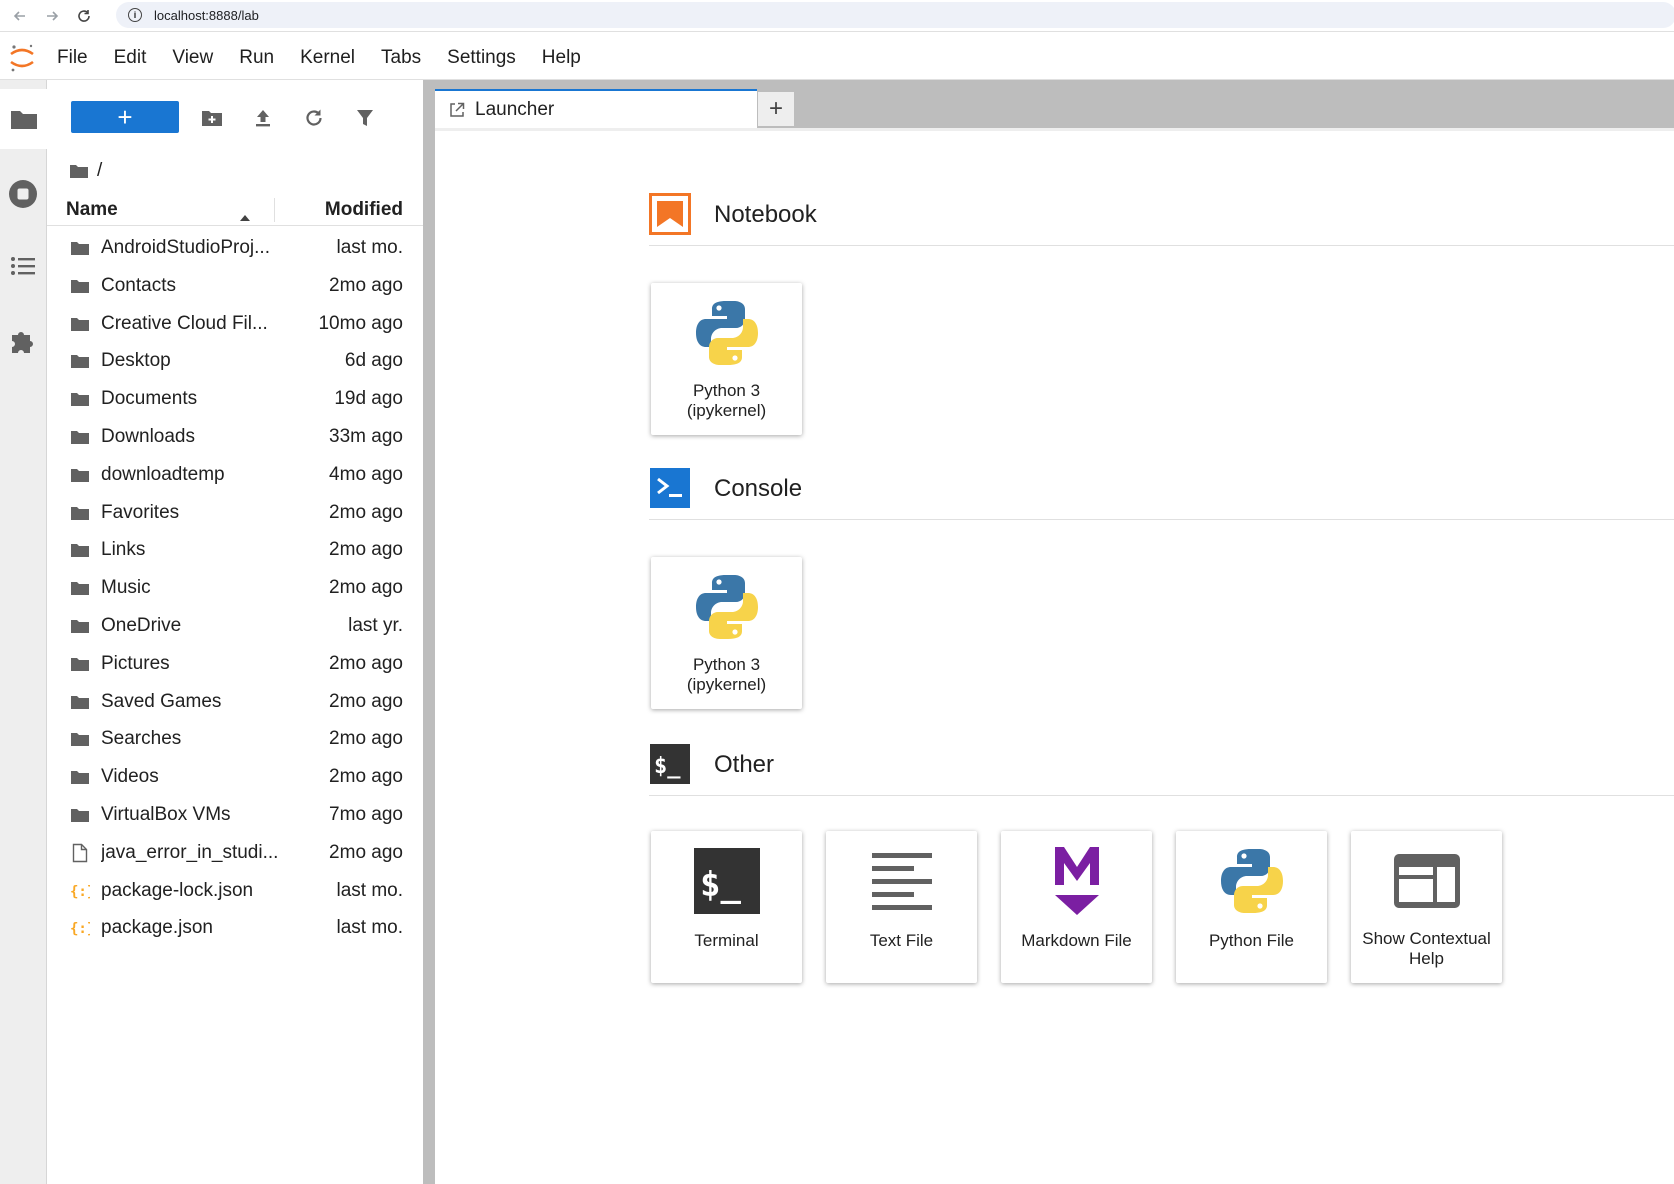 The height and width of the screenshot is (1184, 1674). Describe the element at coordinates (235, 627) in the screenshot. I see `file-row: OneDrive last yr.` at that location.